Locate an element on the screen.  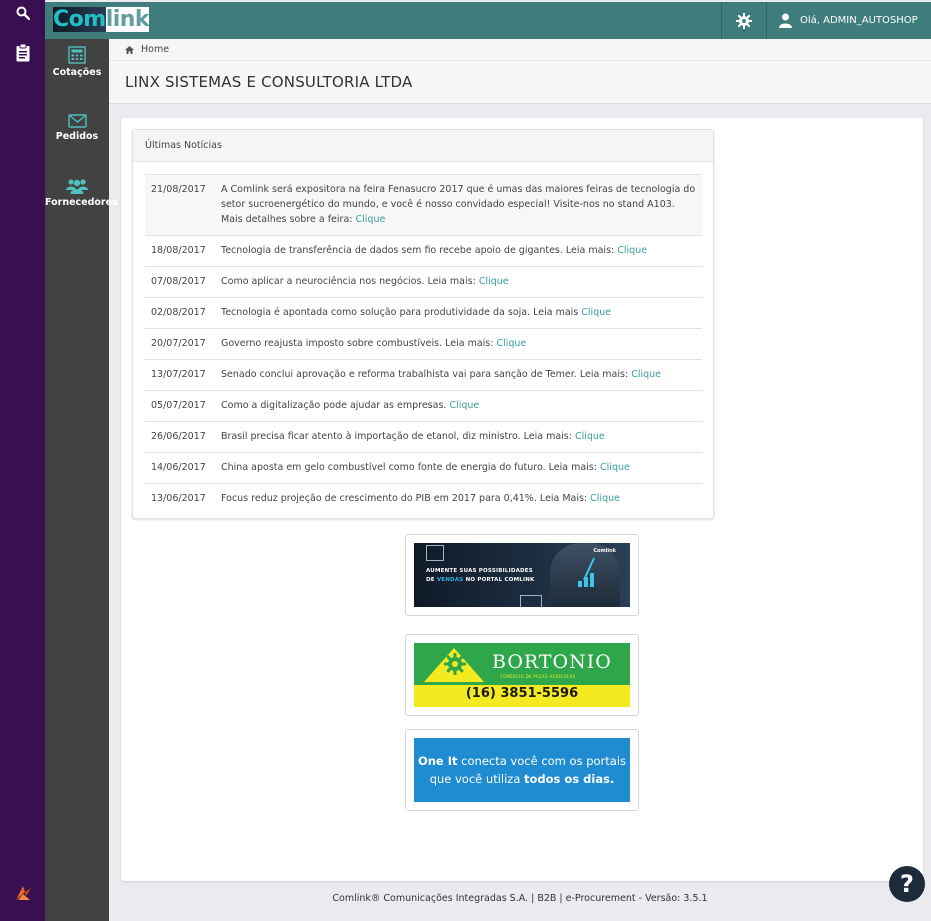
sidebar: Cotações Pedidos Fornecedores is located at coordinates (81, 480).